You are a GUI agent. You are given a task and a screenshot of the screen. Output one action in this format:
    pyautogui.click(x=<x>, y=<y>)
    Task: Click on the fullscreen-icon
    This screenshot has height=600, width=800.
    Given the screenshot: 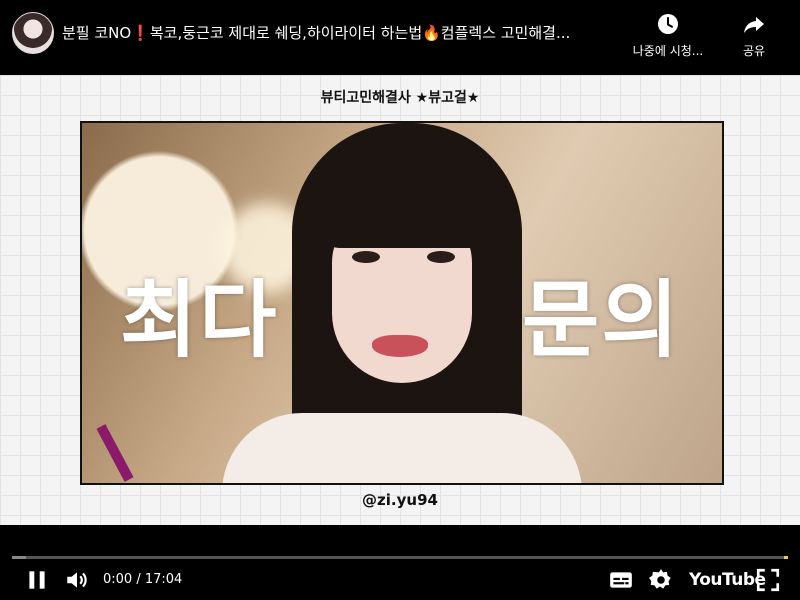 What is the action you would take?
    pyautogui.click(x=768, y=580)
    